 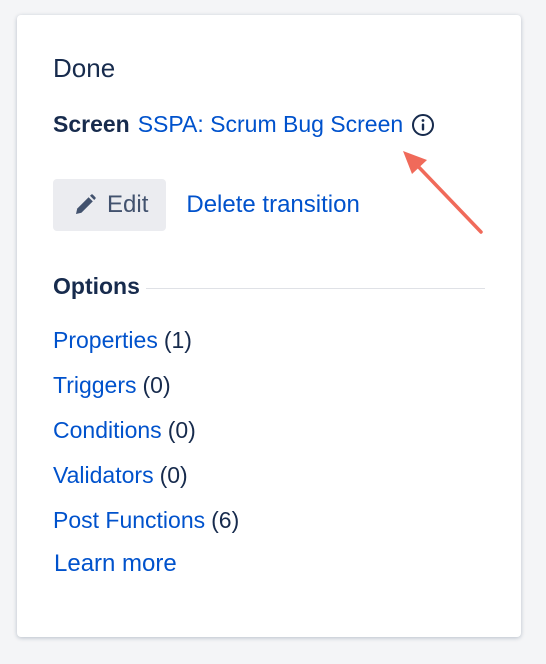 I want to click on options-title: Options, so click(x=96, y=286).